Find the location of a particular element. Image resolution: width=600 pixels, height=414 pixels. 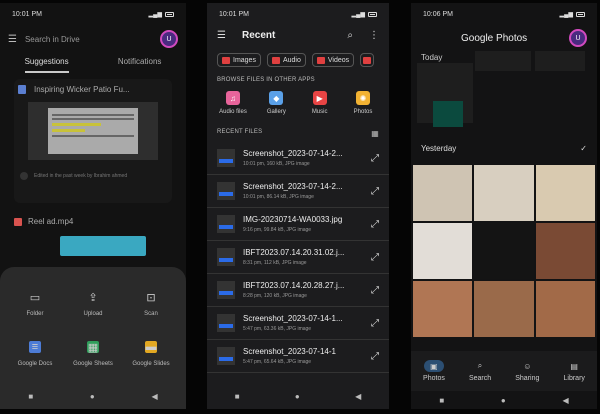

photos-bottom-nav: ▣ Photos ⌕ Search ☺ Sharing ▤ Library is located at coordinates (504, 371).